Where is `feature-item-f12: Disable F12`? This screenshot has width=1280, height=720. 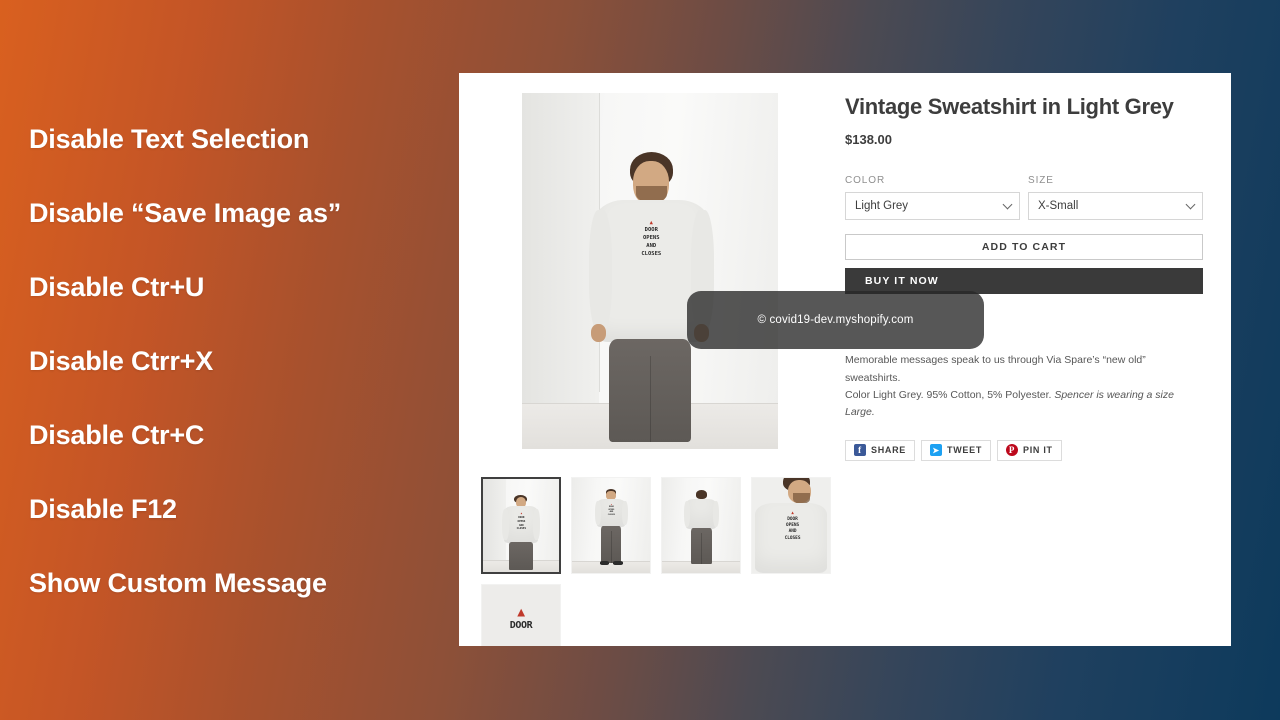 feature-item-f12: Disable F12 is located at coordinates (103, 509).